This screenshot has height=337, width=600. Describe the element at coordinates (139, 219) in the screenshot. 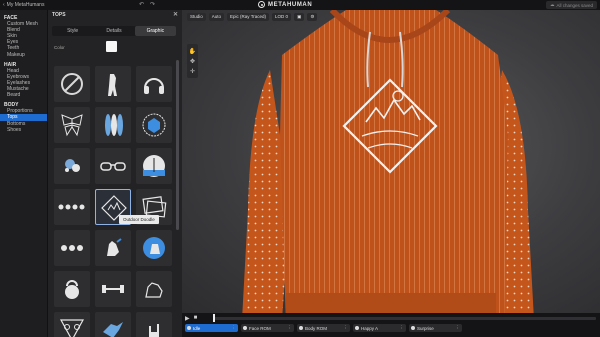

I see `graphic-tooltip: Outdoor Doodle` at that location.